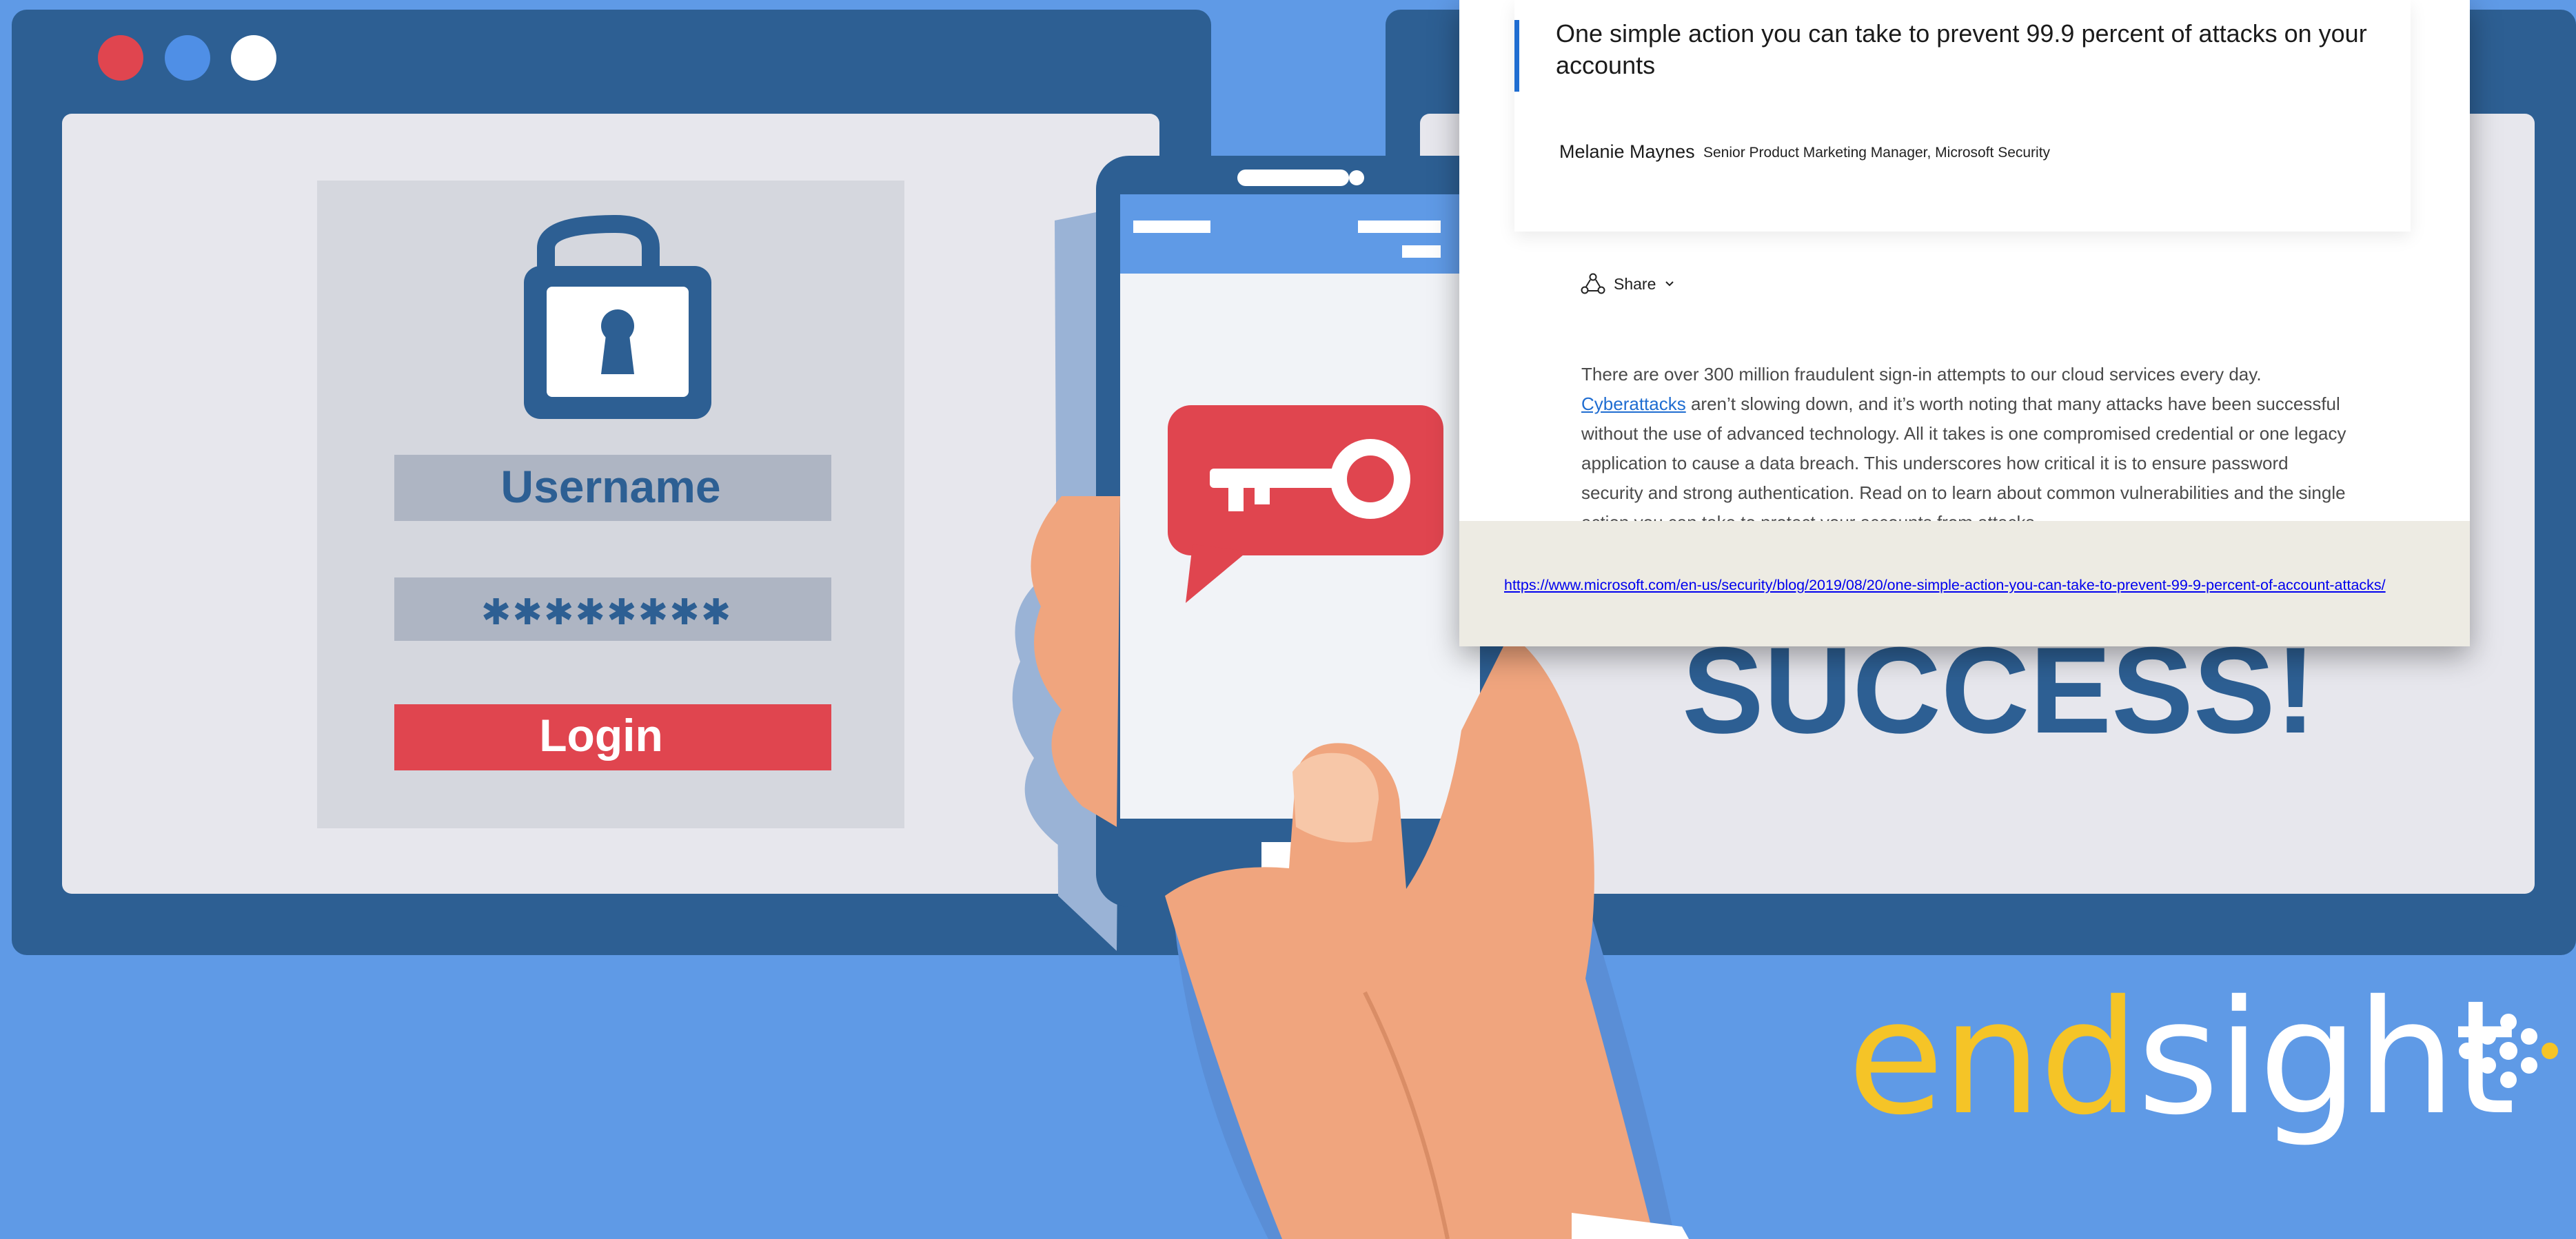 This screenshot has height=1239, width=2576. Describe the element at coordinates (253, 58) in the screenshot. I see `window-maximize-dot` at that location.